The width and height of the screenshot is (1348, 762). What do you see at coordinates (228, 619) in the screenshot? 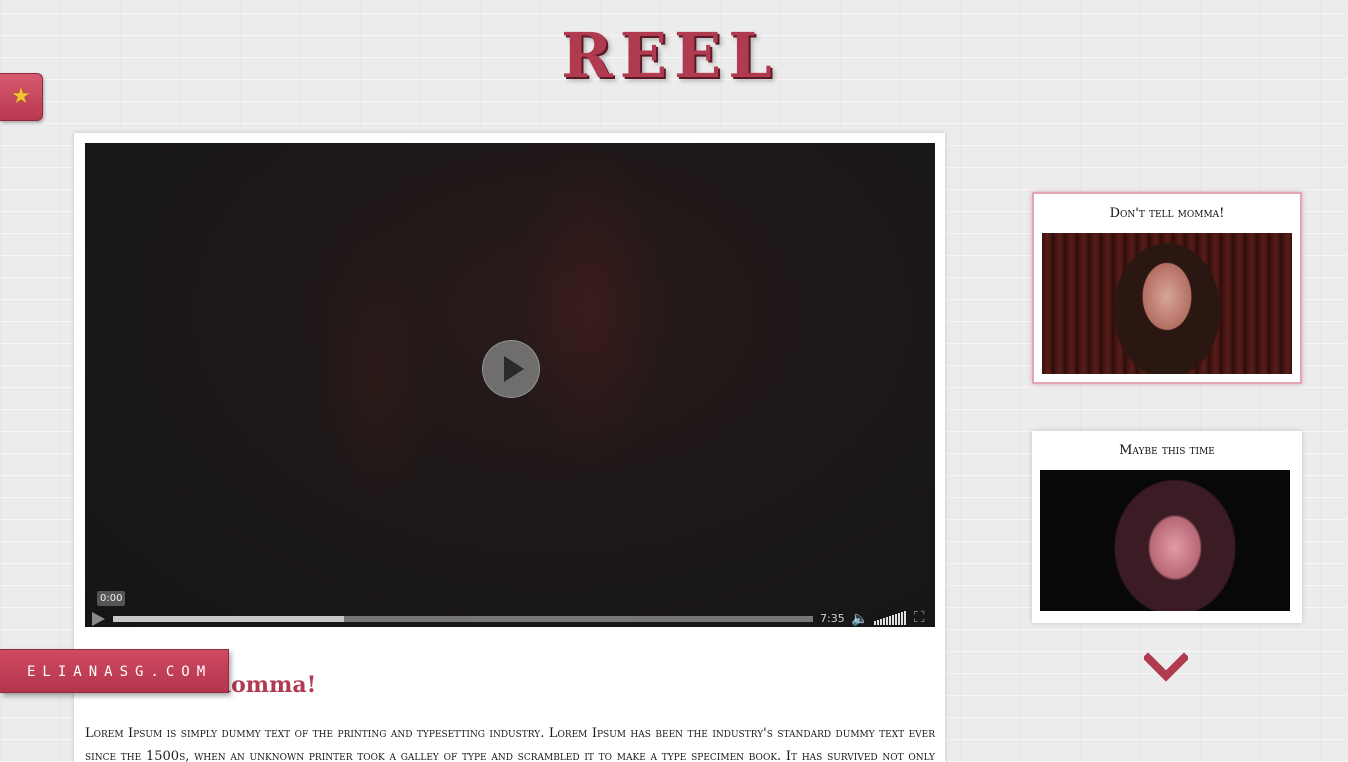
I see `progress-buffer` at bounding box center [228, 619].